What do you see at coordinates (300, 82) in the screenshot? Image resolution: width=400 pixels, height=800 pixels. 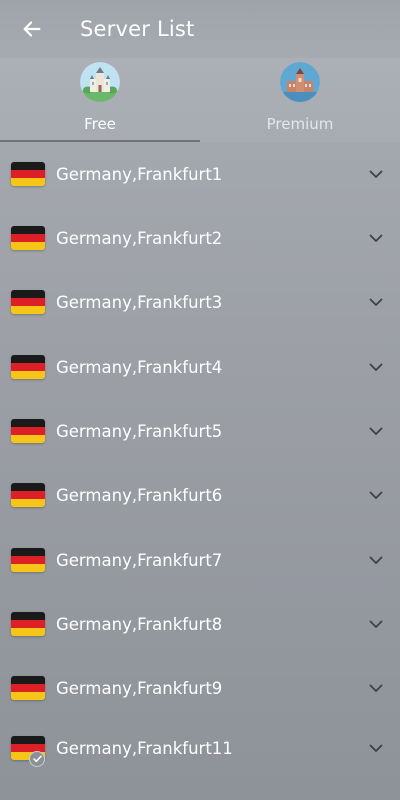 I see `palace-icon` at bounding box center [300, 82].